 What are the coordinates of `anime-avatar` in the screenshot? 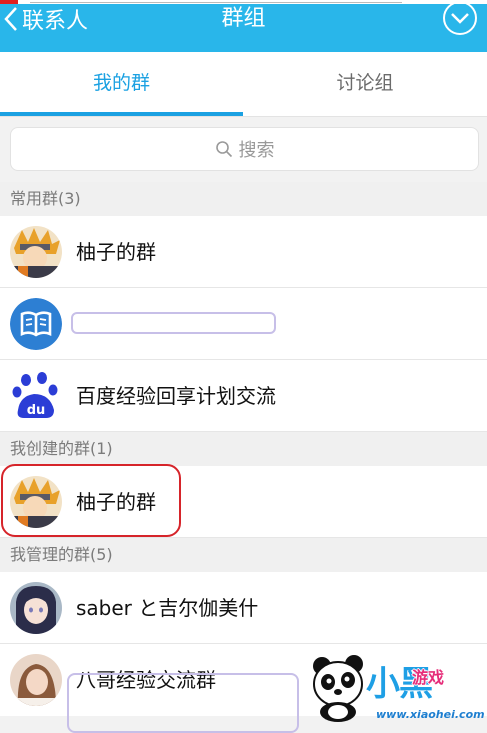 It's located at (36, 252).